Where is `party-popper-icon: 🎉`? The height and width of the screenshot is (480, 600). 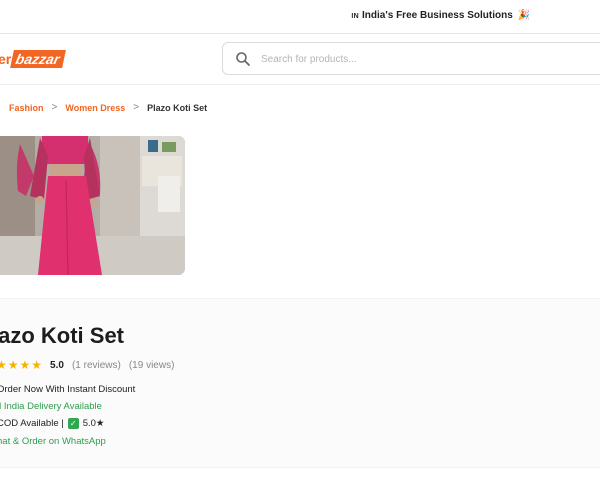
party-popper-icon: 🎉 is located at coordinates (523, 15).